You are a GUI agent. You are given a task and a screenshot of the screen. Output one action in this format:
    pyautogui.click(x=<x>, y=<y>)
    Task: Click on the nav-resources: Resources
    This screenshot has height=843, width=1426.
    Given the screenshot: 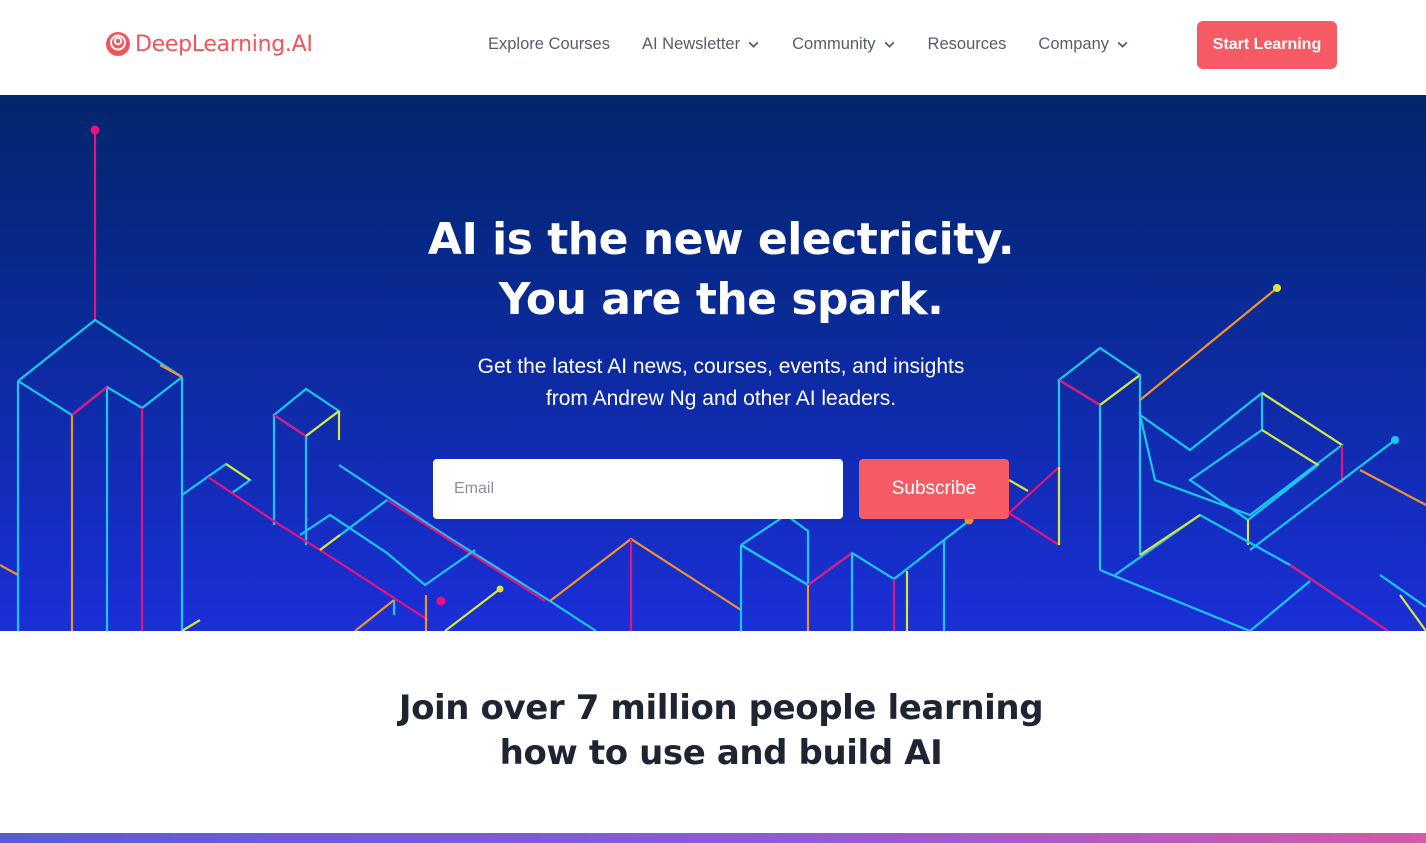 What is the action you would take?
    pyautogui.click(x=967, y=44)
    